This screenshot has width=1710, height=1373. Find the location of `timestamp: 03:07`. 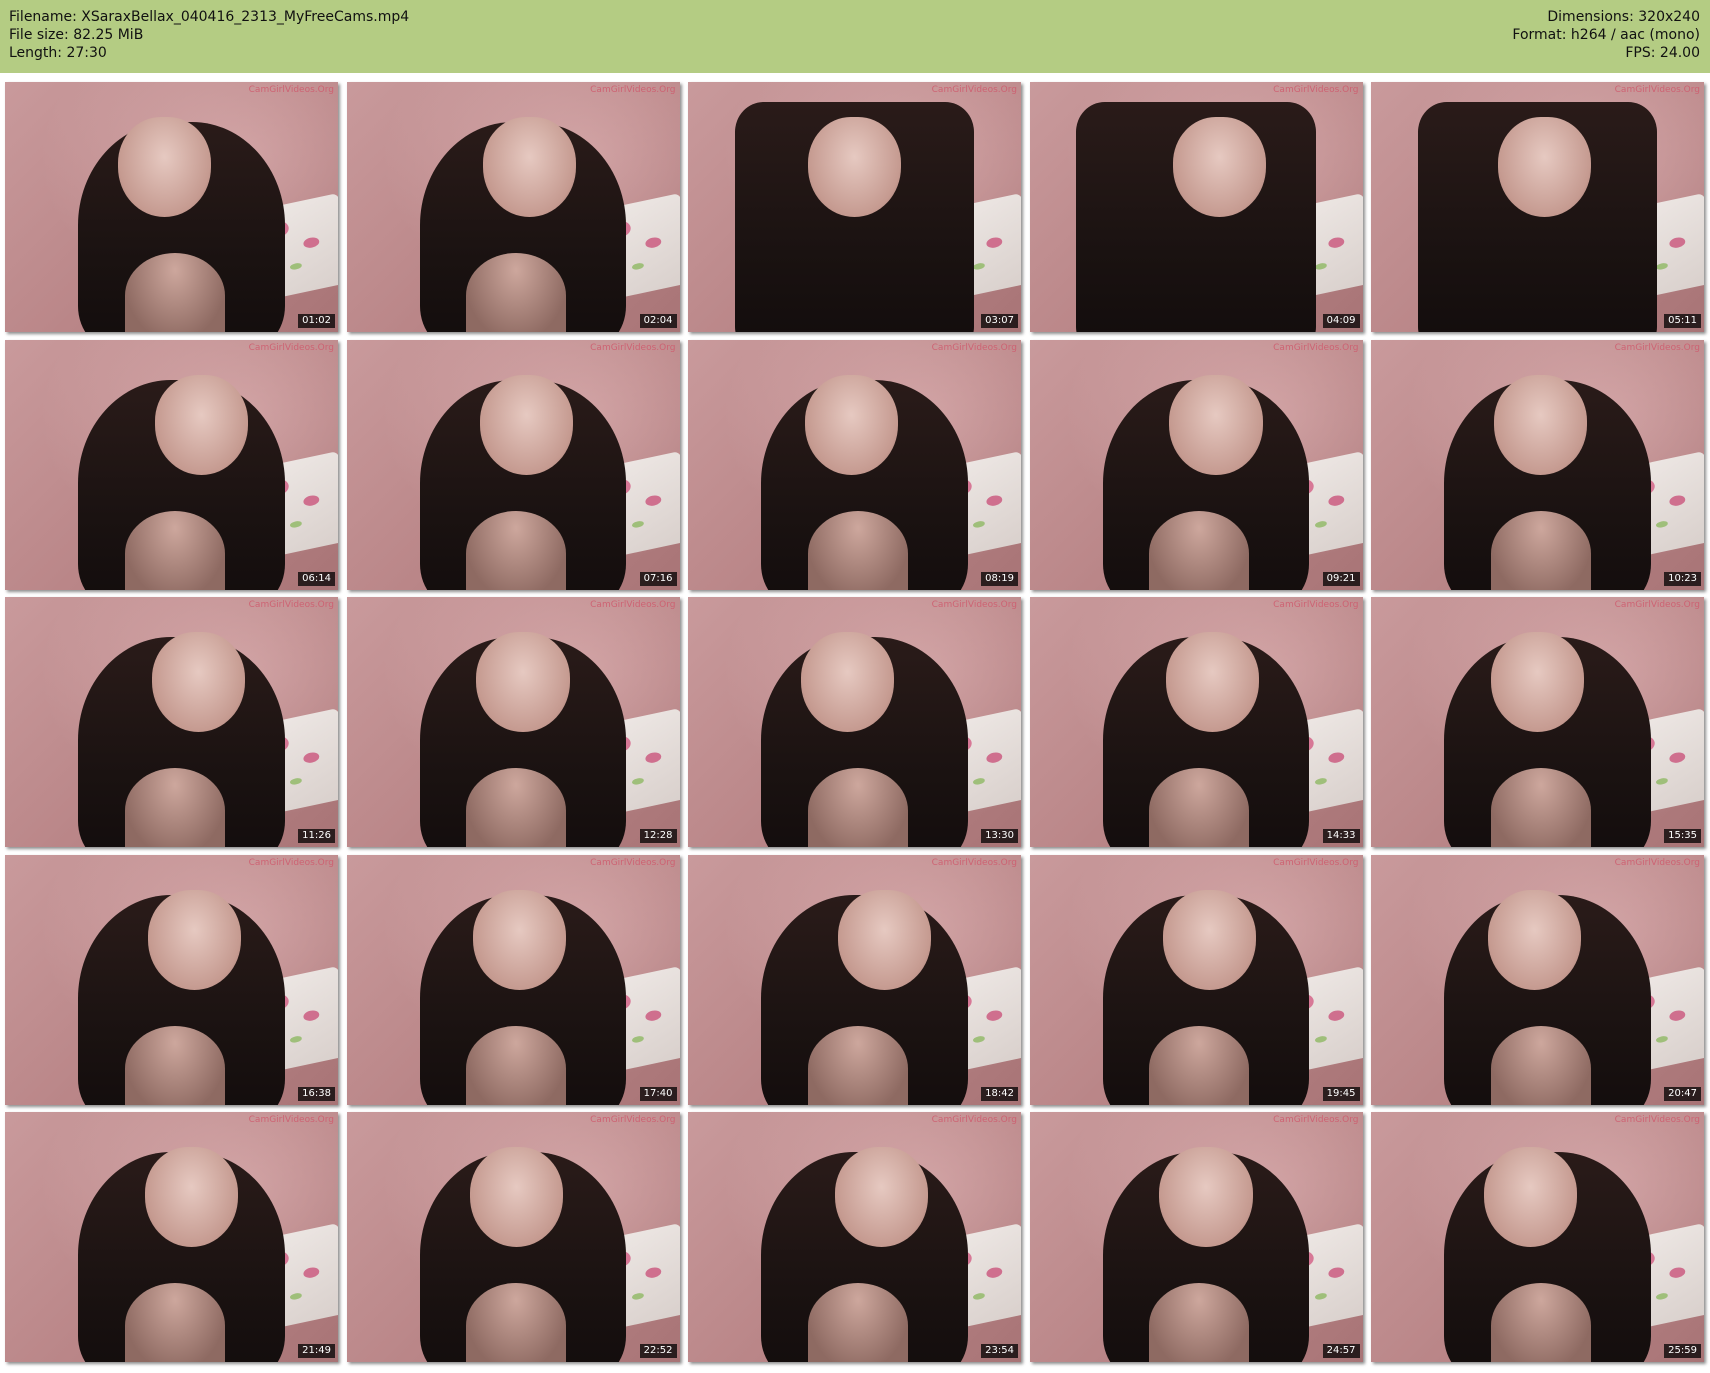

timestamp: 03:07 is located at coordinates (999, 321).